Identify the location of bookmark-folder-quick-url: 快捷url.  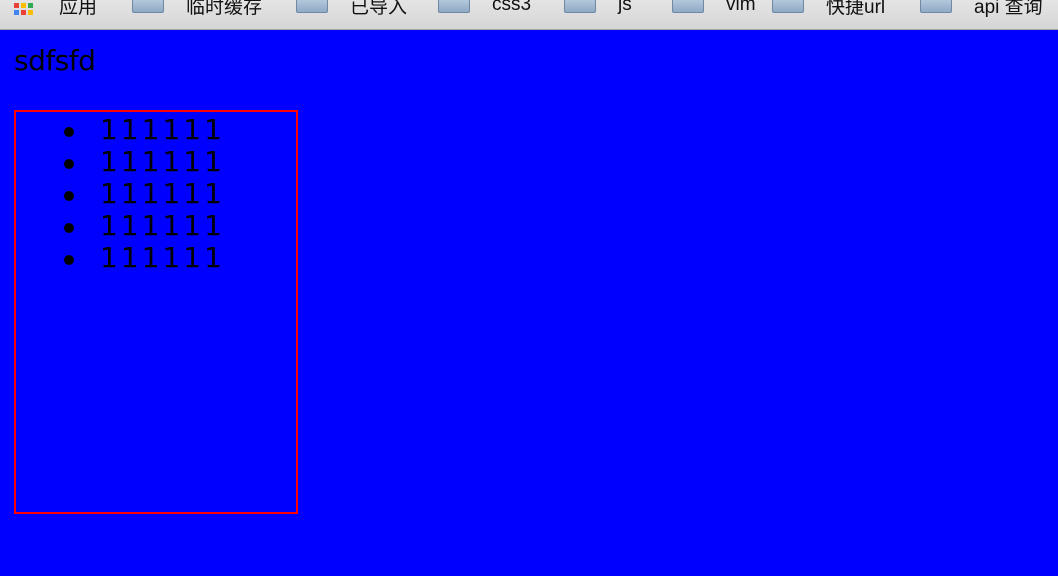
(829, 9).